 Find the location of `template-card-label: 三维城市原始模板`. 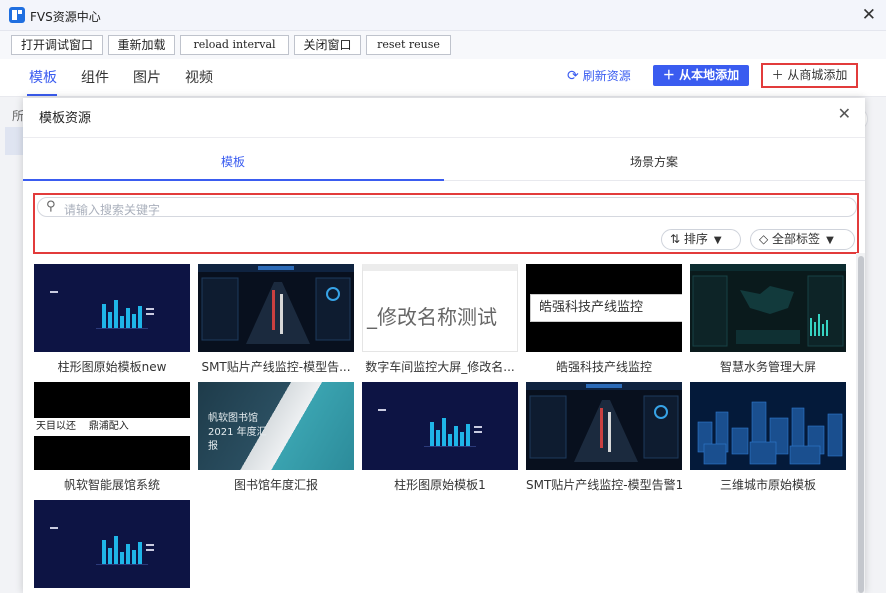

template-card-label: 三维城市原始模板 is located at coordinates (767, 485).